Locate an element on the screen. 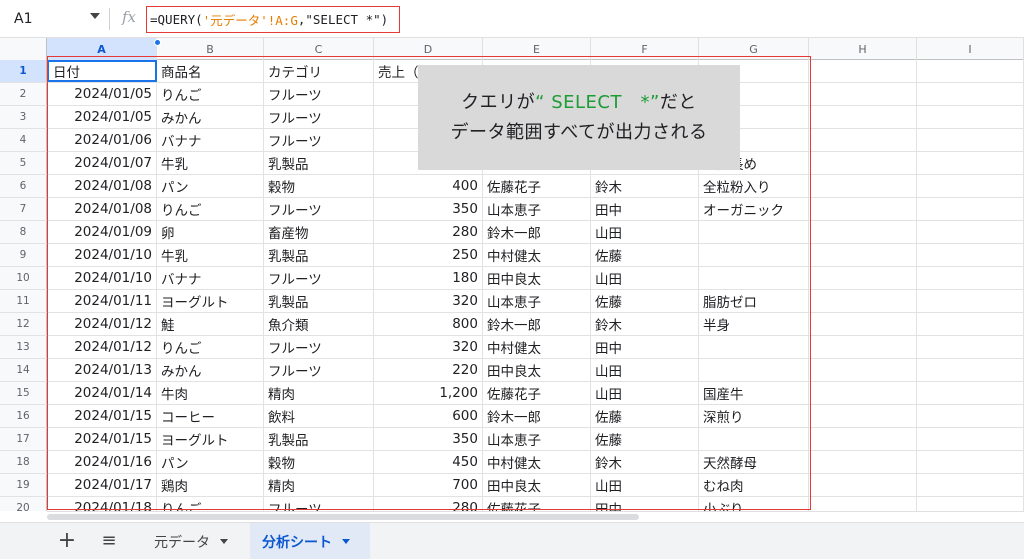 Image resolution: width=1024 pixels, height=559 pixels. formula-input: =QUERY('元データ'!A:G, "SELECT *") is located at coordinates (273, 19).